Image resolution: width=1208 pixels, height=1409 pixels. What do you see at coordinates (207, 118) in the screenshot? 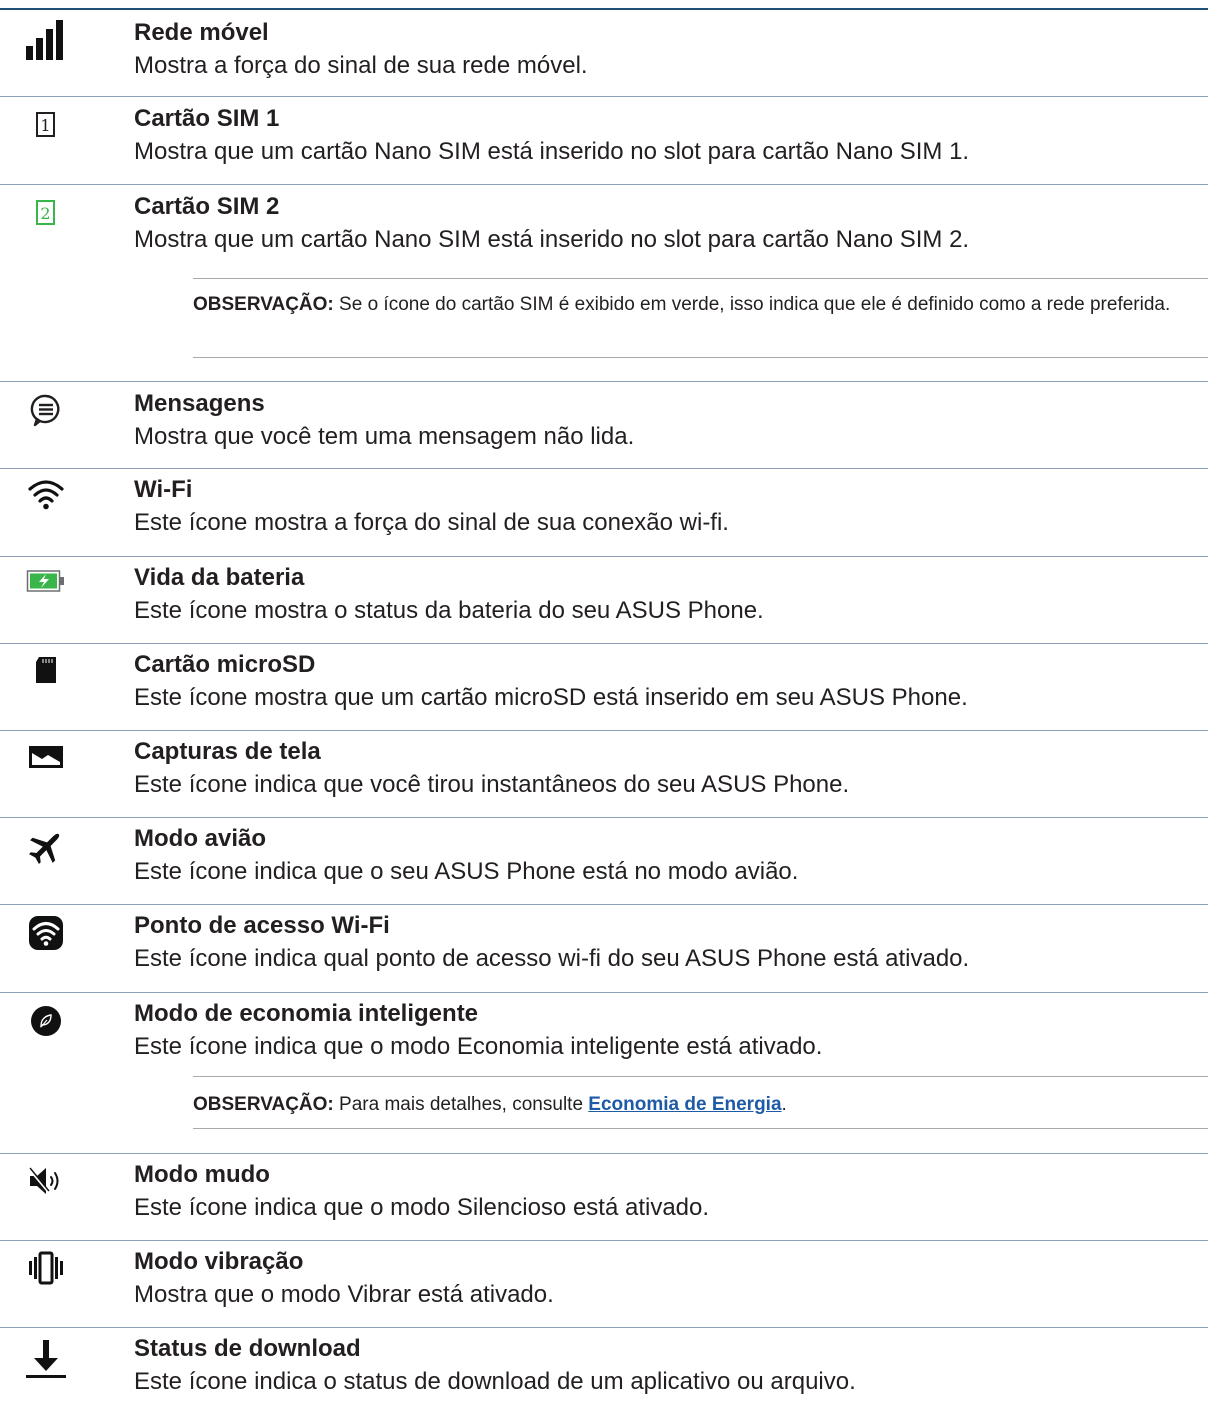
I see `item-title: Cartão SIM 1` at bounding box center [207, 118].